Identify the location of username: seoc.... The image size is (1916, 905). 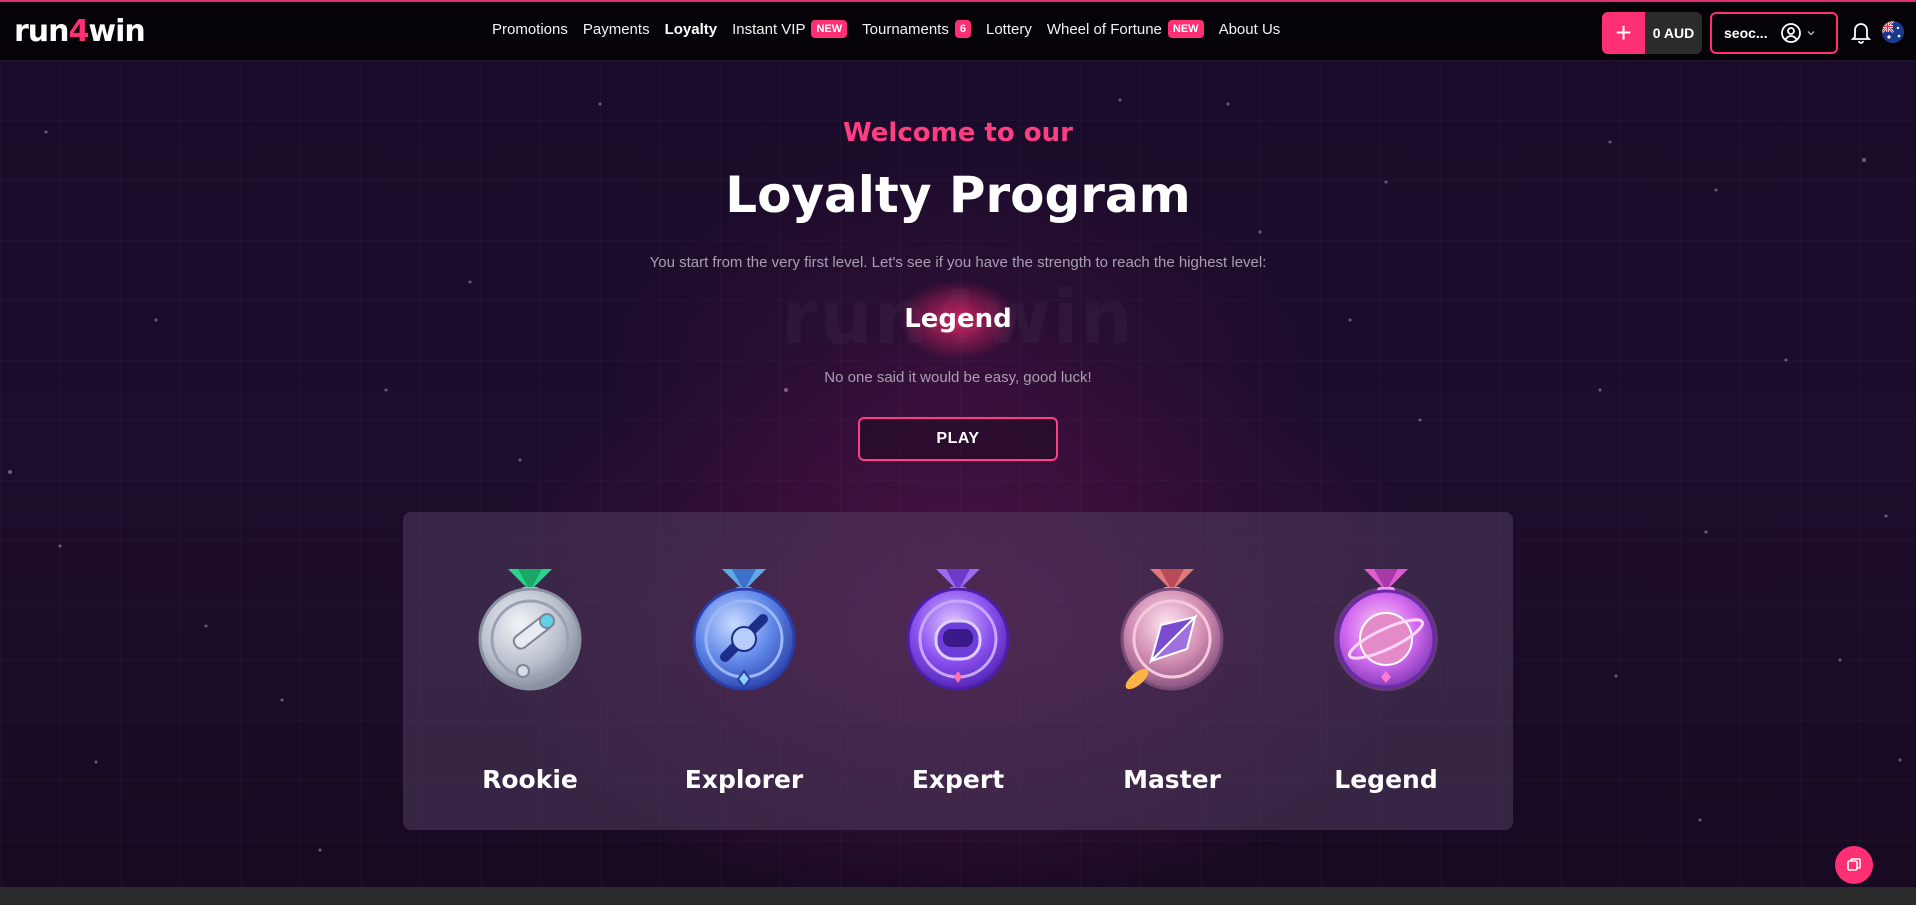
(1746, 33).